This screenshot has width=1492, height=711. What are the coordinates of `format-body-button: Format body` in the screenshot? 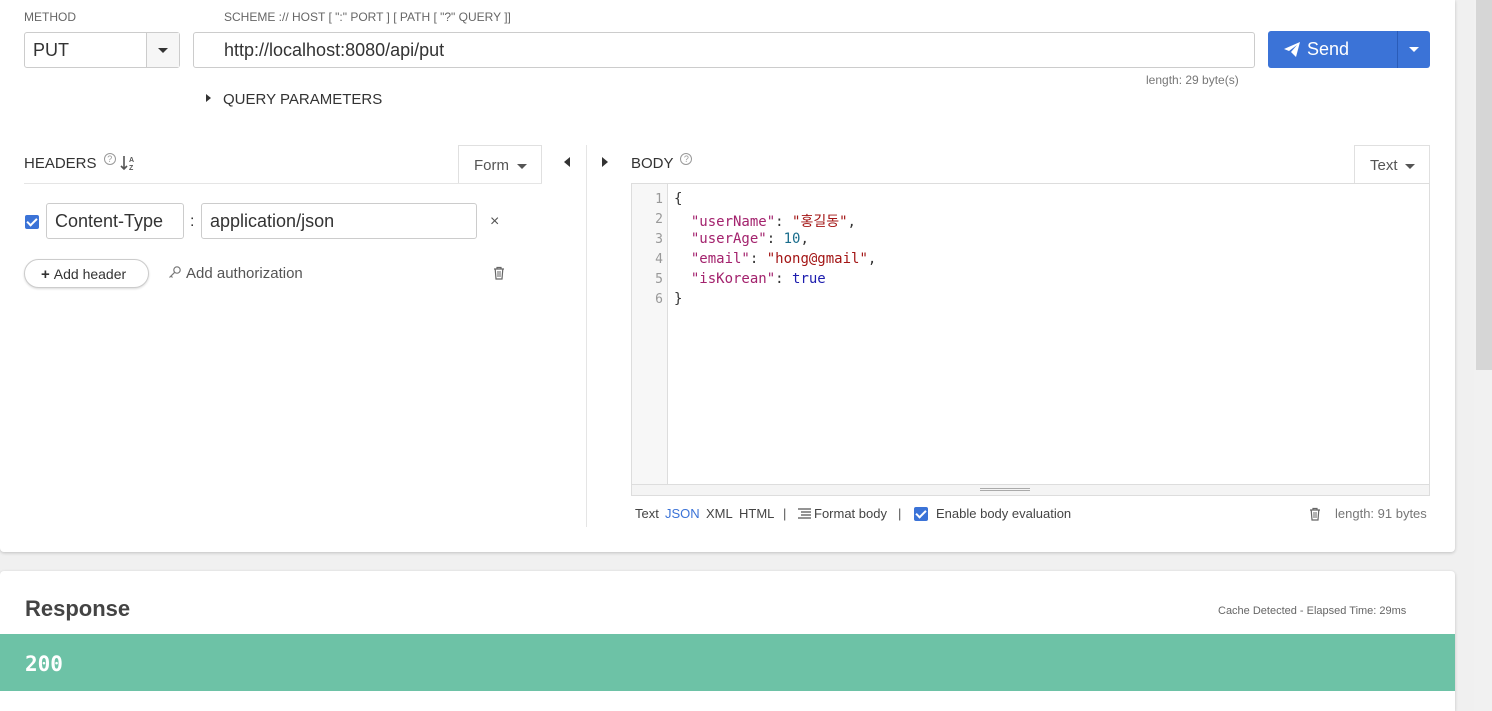 It's located at (842, 513).